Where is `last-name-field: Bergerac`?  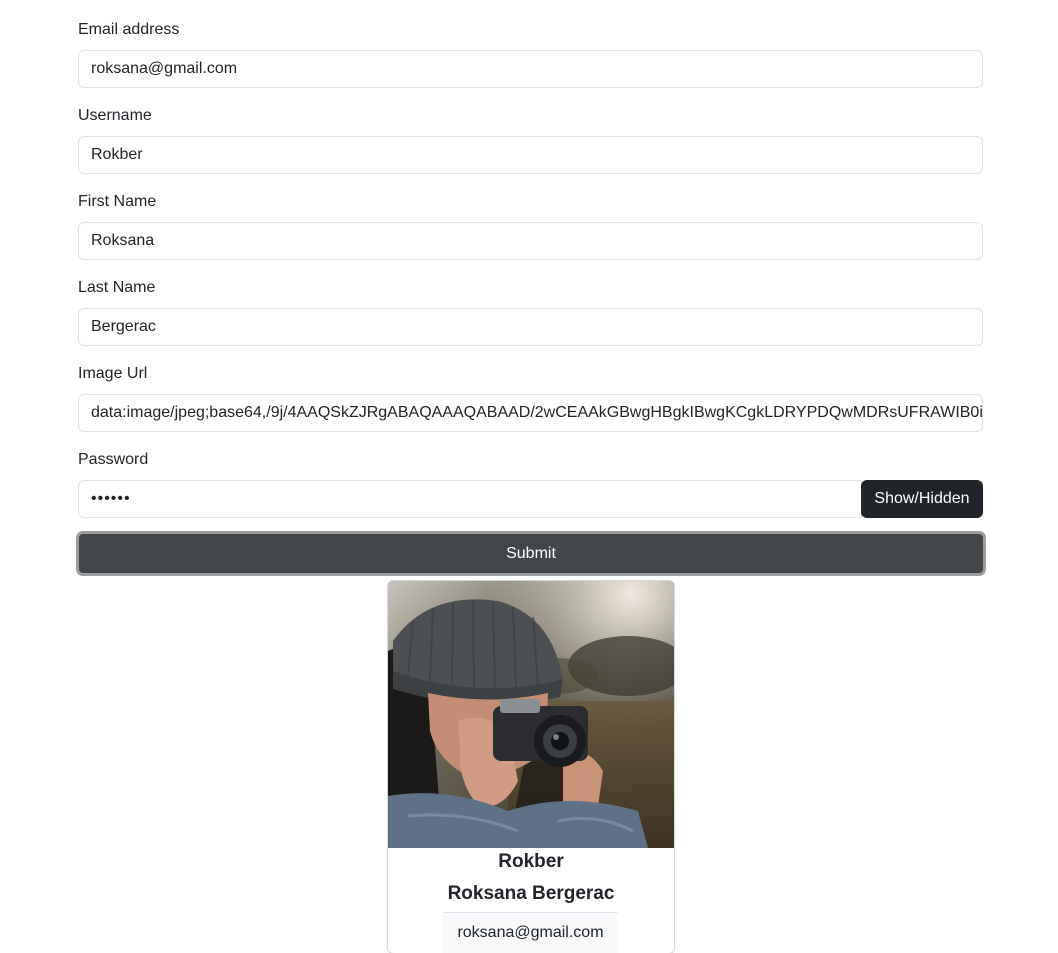 last-name-field: Bergerac is located at coordinates (530, 327).